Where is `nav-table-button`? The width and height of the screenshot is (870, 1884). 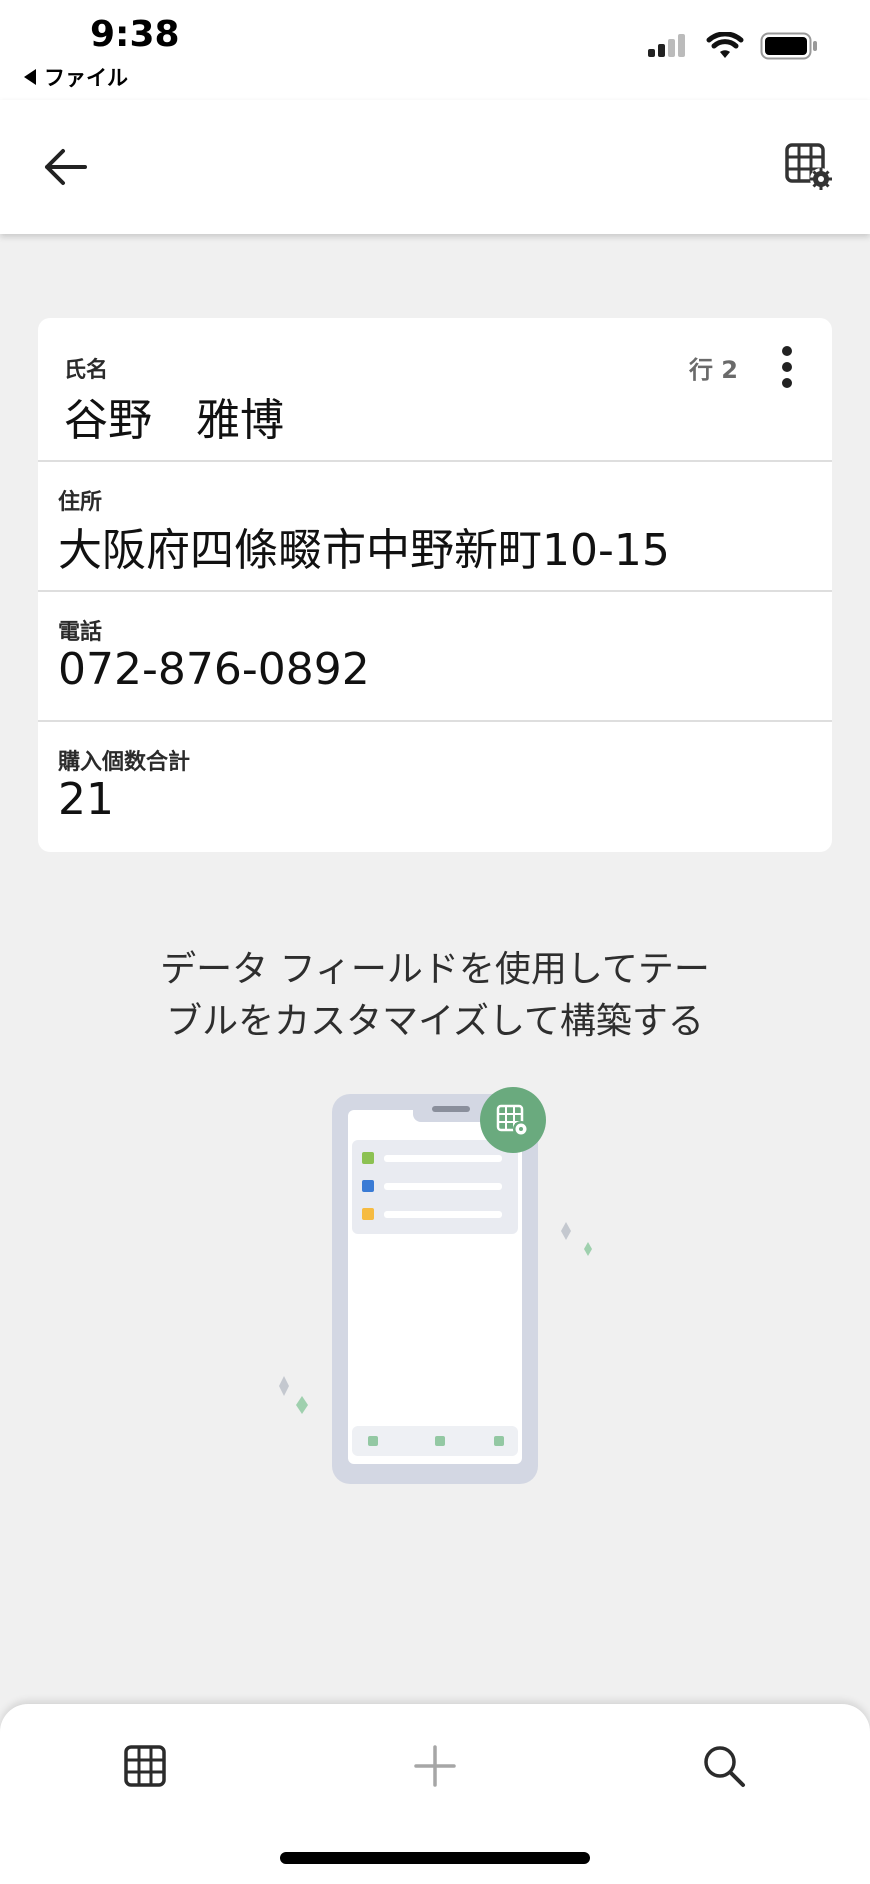 nav-table-button is located at coordinates (145, 1766).